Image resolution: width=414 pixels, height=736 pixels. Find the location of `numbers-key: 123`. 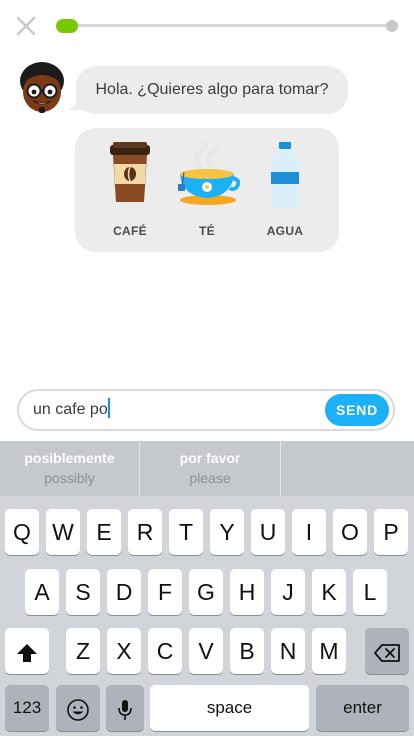

numbers-key: 123 is located at coordinates (27, 708).